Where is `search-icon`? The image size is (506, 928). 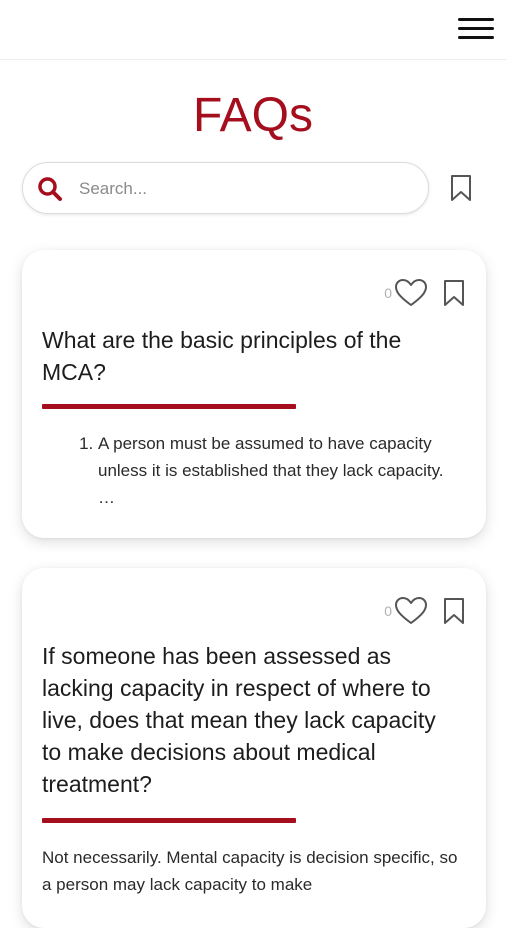 search-icon is located at coordinates (50, 189).